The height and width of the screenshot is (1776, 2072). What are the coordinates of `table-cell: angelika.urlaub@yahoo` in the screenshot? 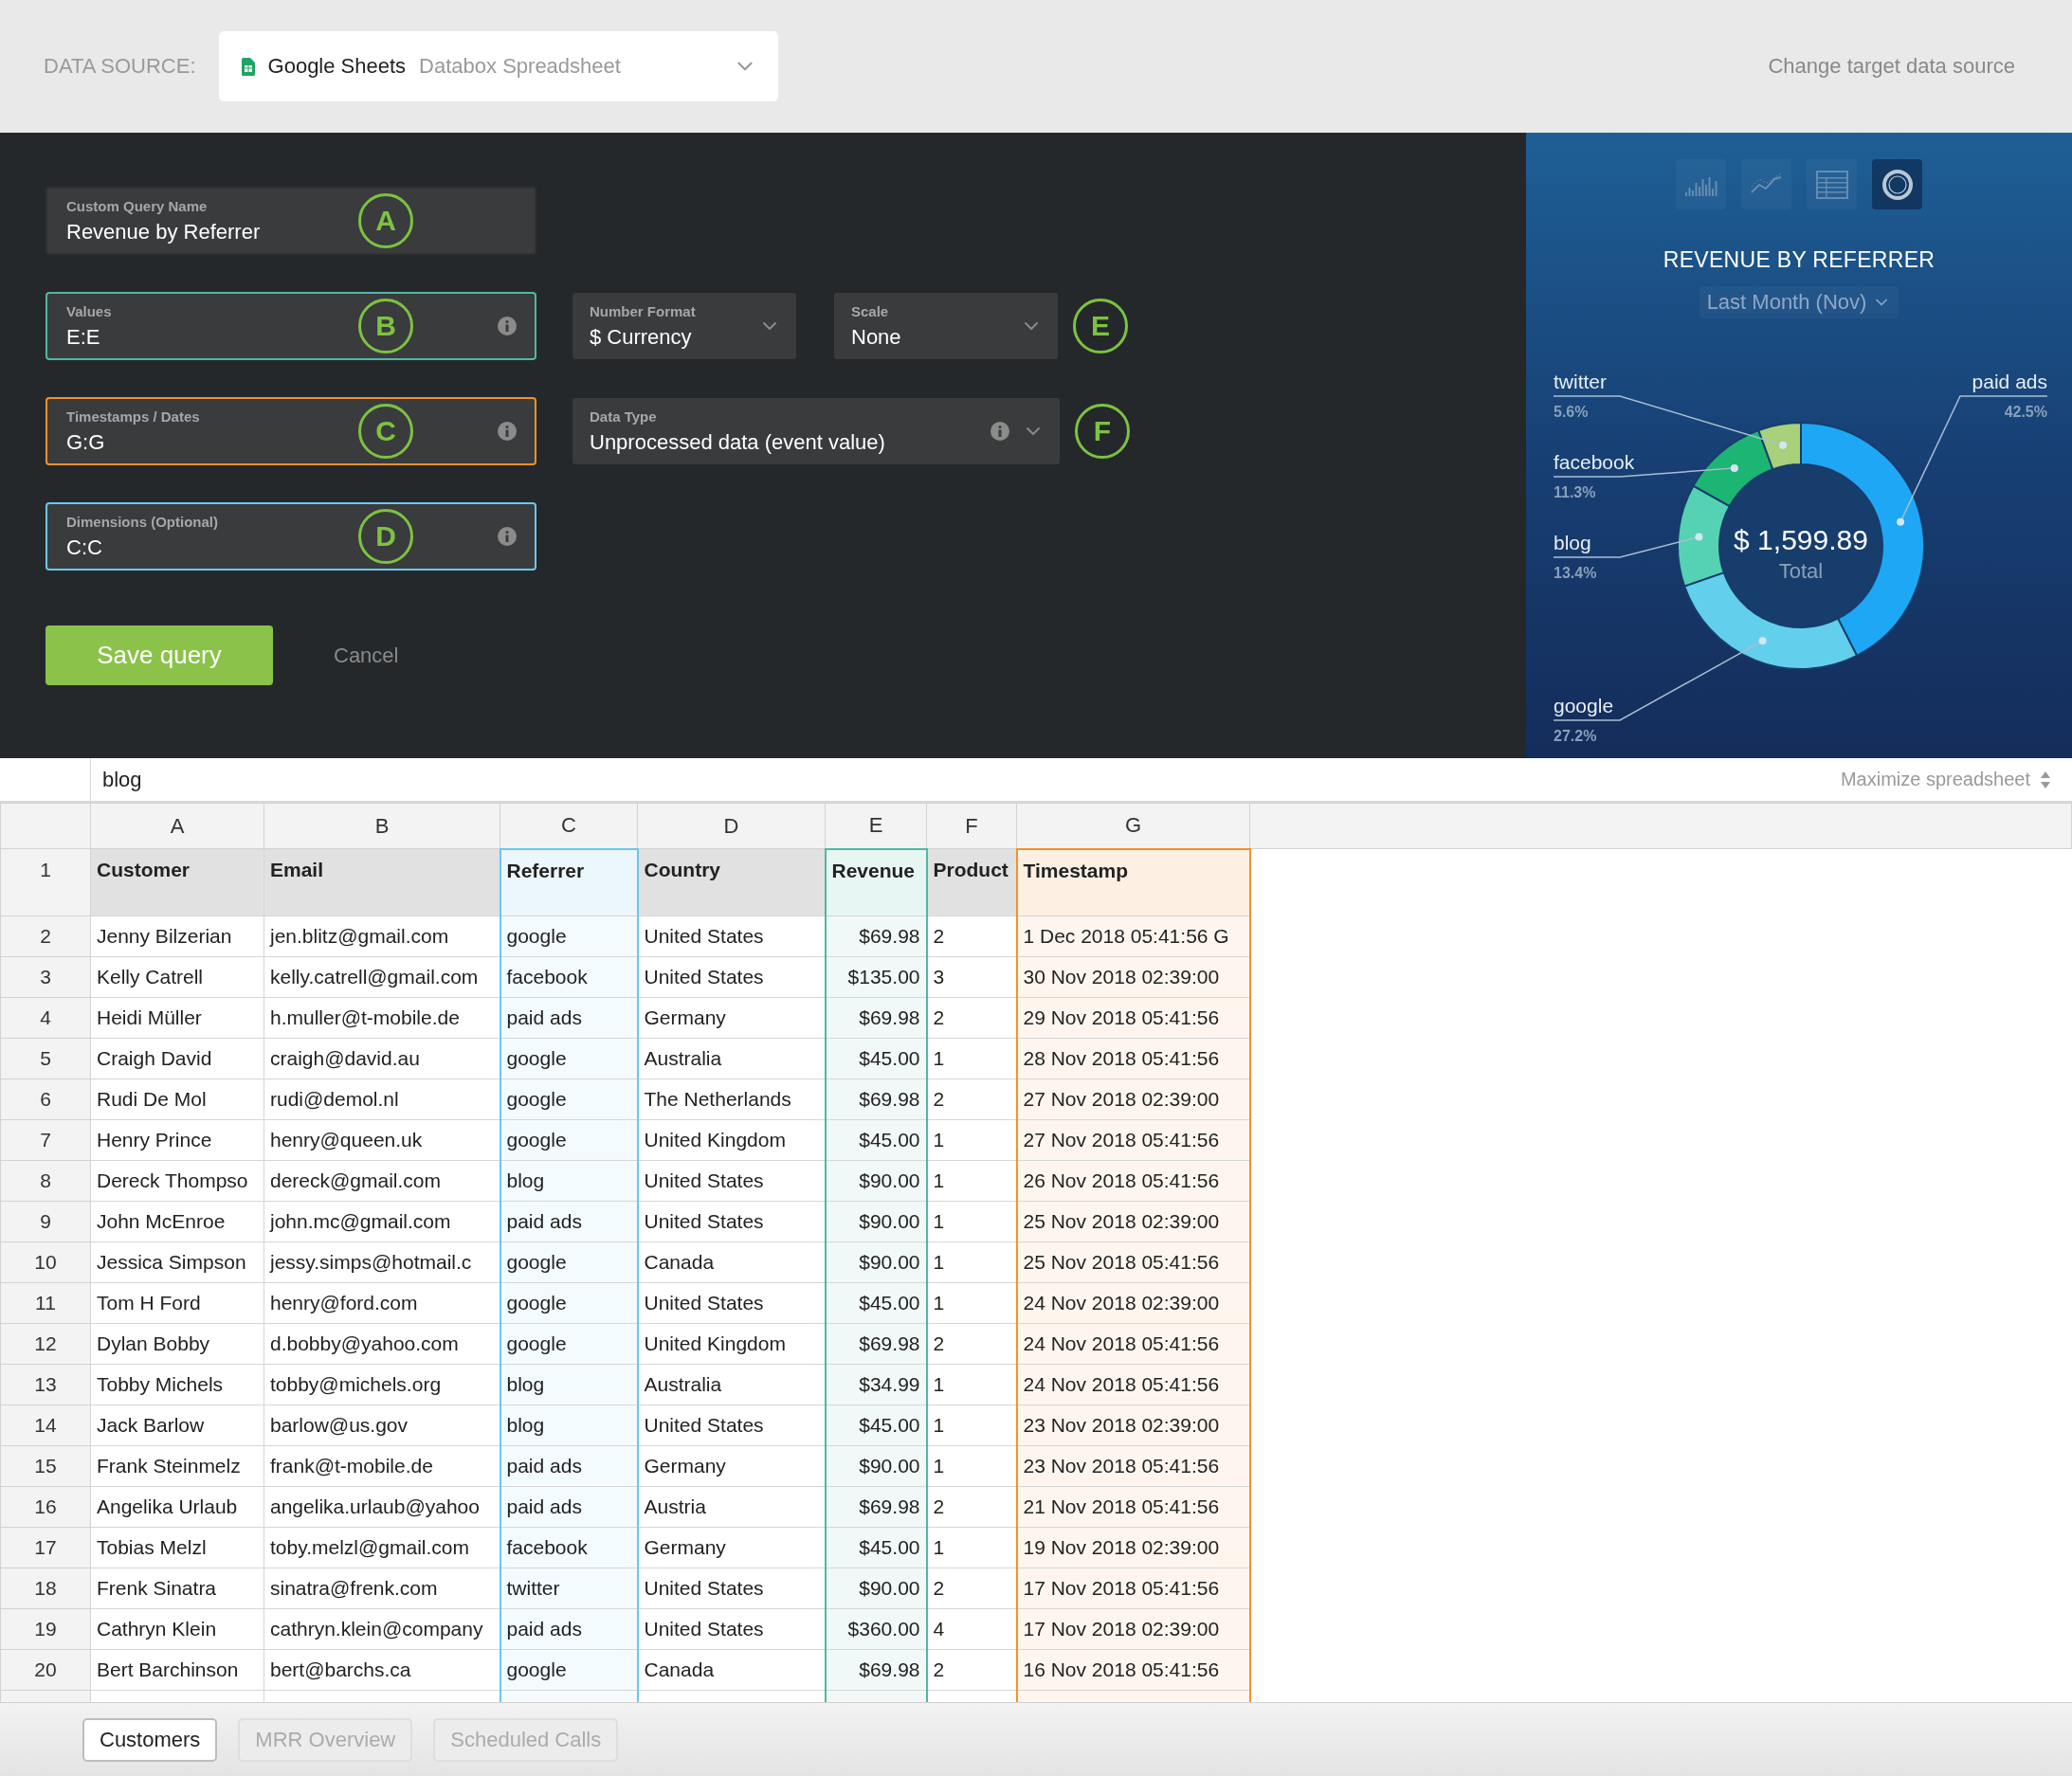 It's located at (382, 1507).